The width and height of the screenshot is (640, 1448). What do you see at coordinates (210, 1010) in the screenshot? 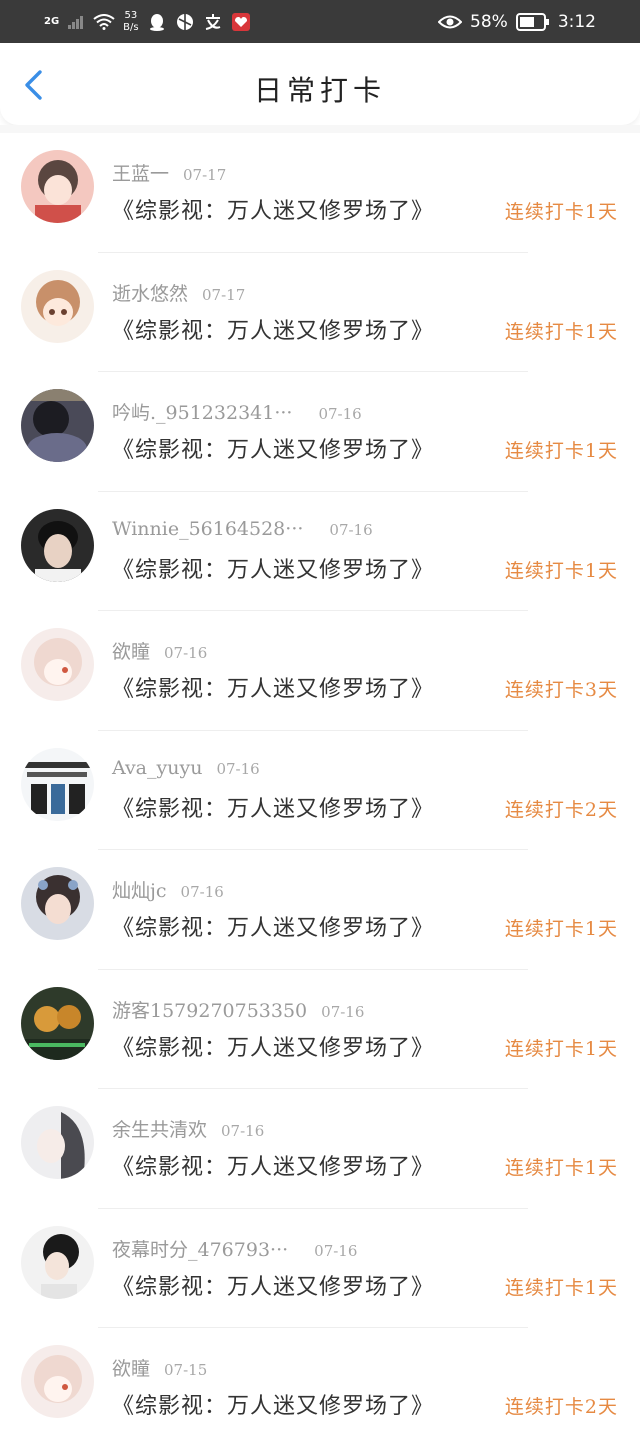
I see `user-name-text: 游客1579270753350` at bounding box center [210, 1010].